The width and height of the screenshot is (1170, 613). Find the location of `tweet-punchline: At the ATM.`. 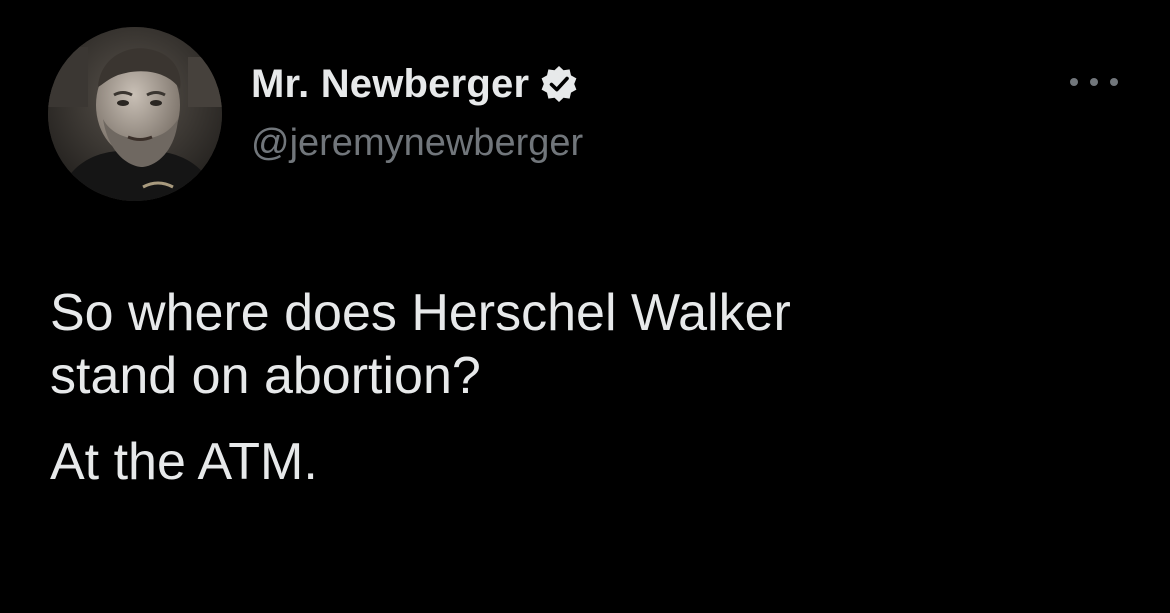

tweet-punchline: At the ATM. is located at coordinates (184, 461).